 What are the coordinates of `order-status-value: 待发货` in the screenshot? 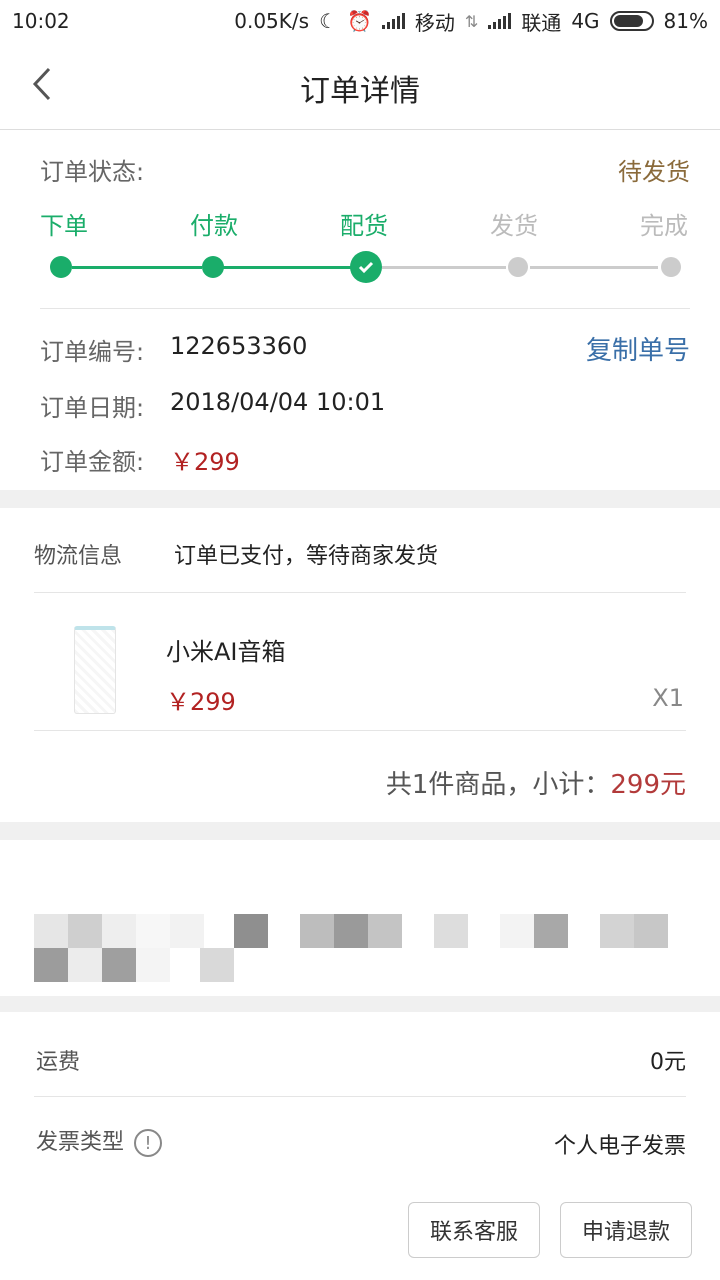 It's located at (654, 172).